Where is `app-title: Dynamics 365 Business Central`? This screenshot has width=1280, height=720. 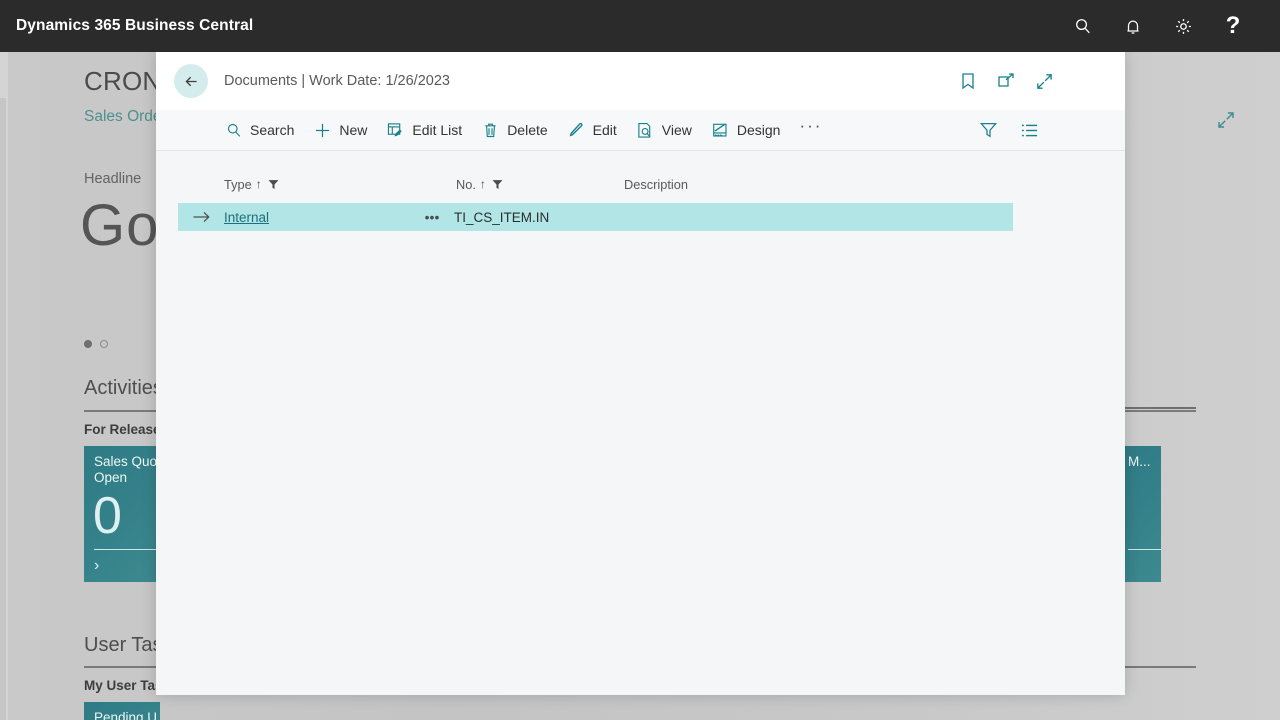 app-title: Dynamics 365 Business Central is located at coordinates (135, 25).